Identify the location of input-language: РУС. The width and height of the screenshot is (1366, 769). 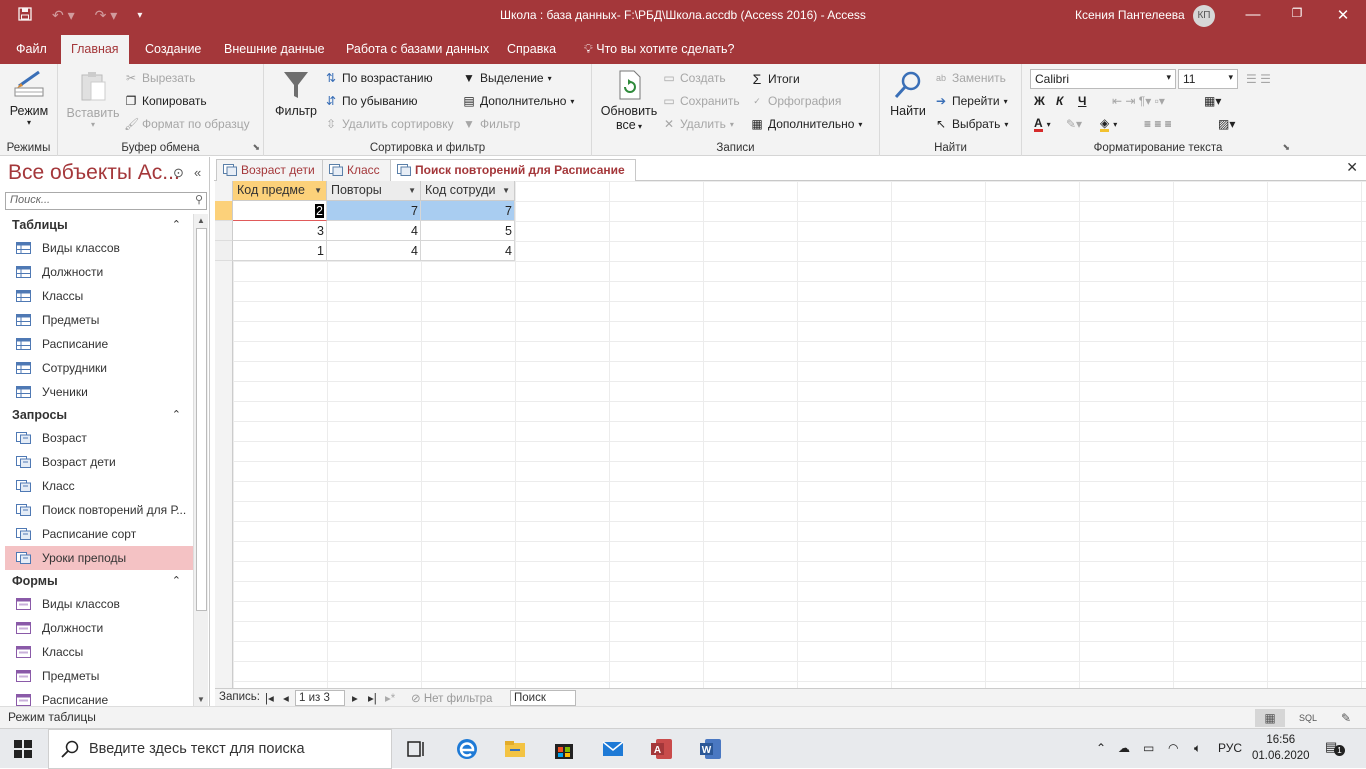
(1230, 748).